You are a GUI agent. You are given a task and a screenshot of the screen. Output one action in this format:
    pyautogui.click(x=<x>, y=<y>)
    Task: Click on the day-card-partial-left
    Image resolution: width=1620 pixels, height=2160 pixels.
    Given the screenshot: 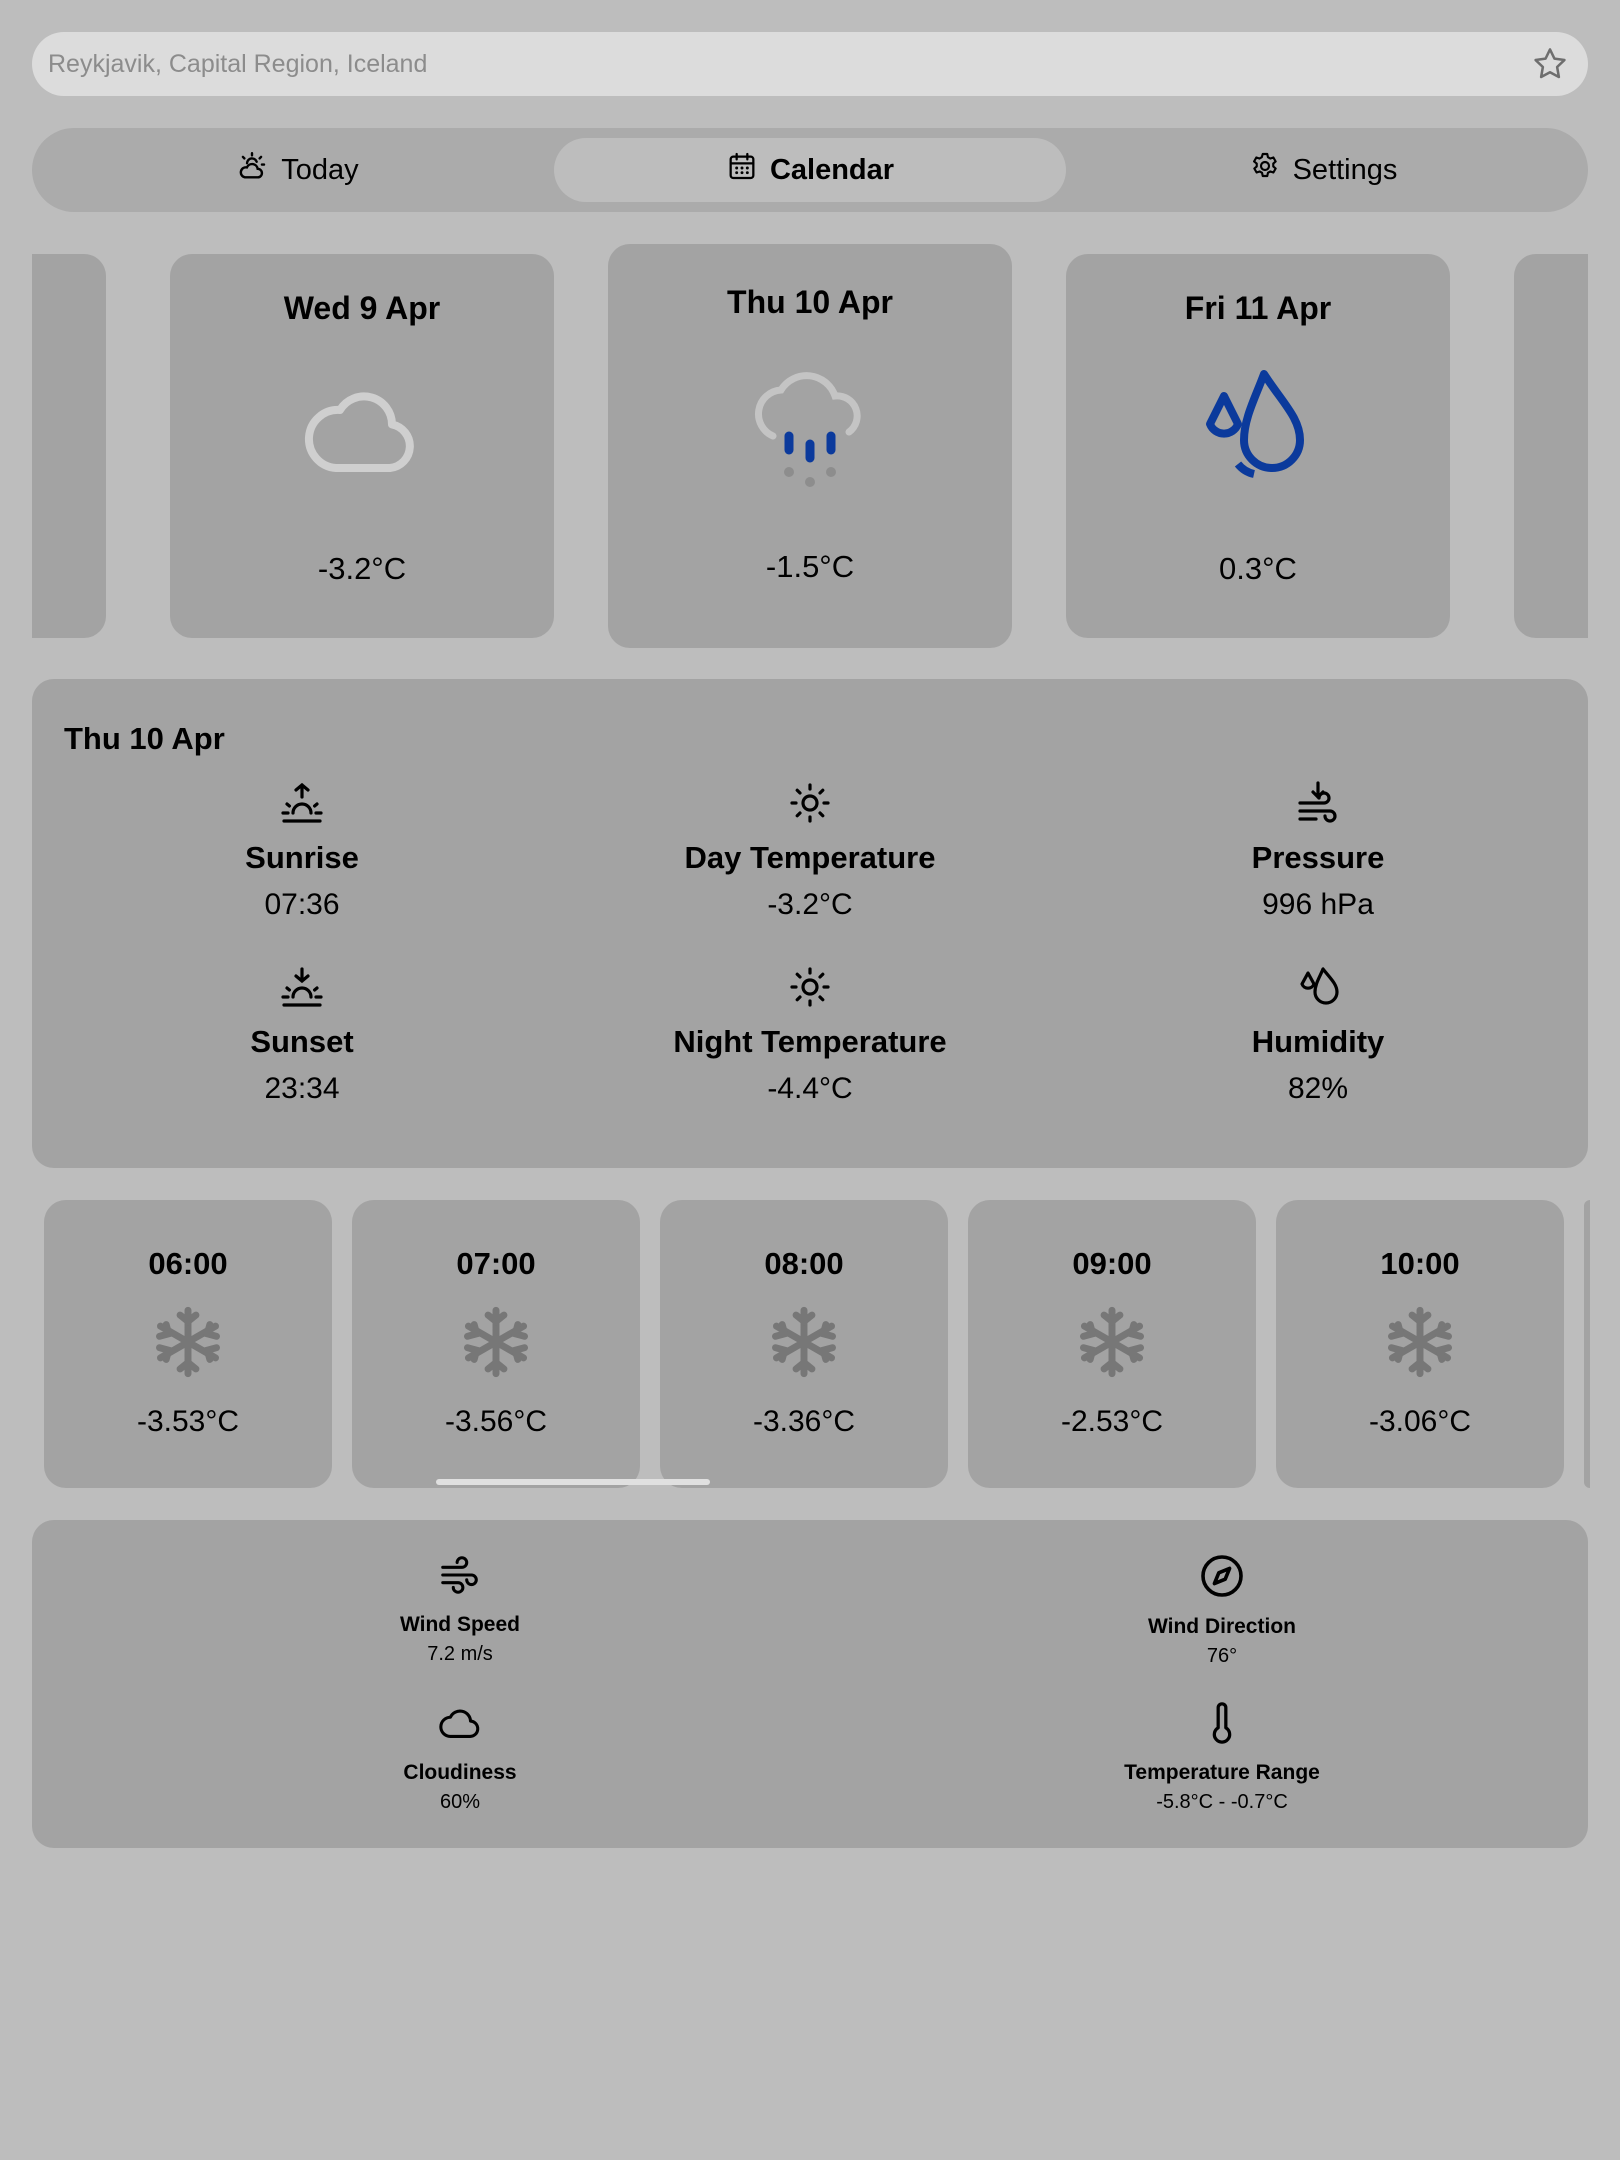 What is the action you would take?
    pyautogui.click(x=69, y=446)
    